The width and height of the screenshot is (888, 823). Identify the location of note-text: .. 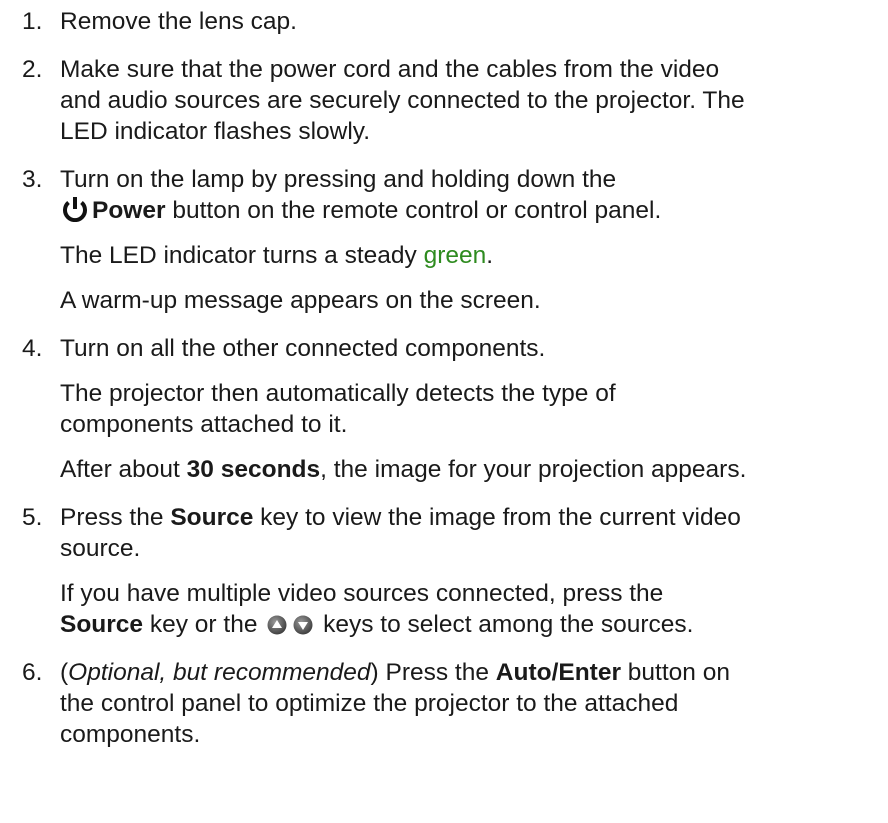
(490, 255).